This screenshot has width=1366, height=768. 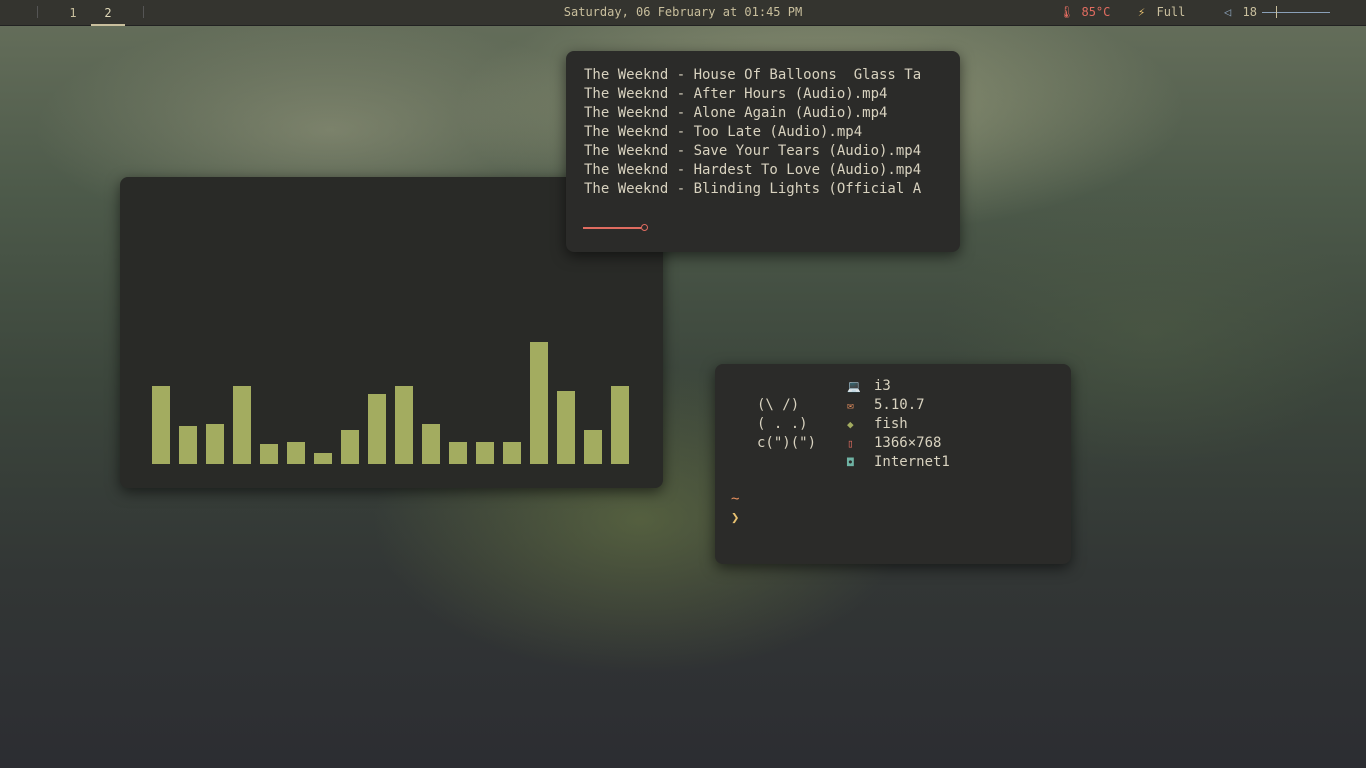 I want to click on playlist-item: The Weeknd - After Hours (Audio).mp4, so click(x=769, y=94).